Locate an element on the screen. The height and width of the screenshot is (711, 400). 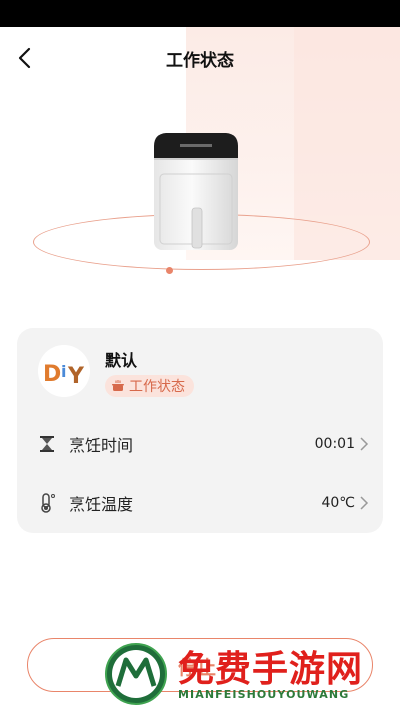
watermark-logo is located at coordinates (136, 674).